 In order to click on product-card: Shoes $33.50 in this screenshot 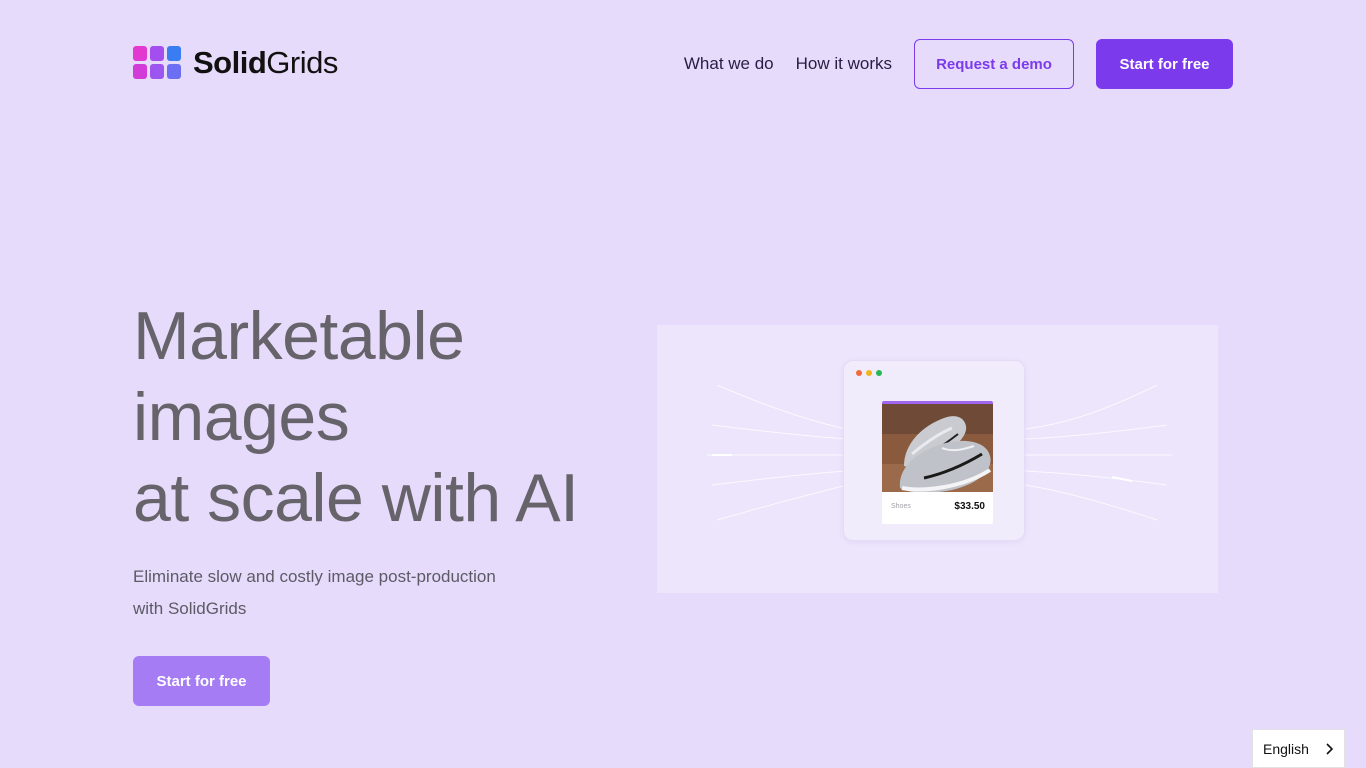, I will do `click(937, 462)`.